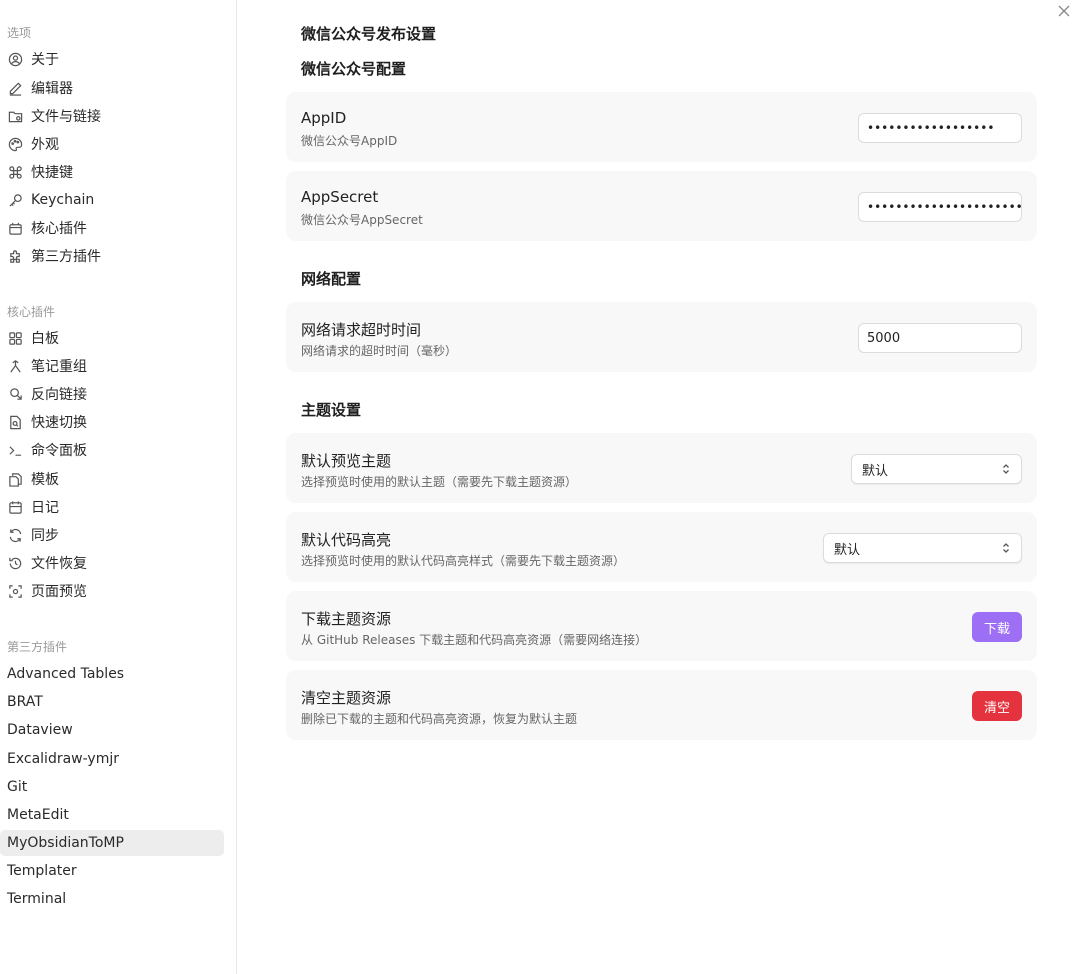 The width and height of the screenshot is (1080, 974). I want to click on chevron-updown-icon, so click(1006, 548).